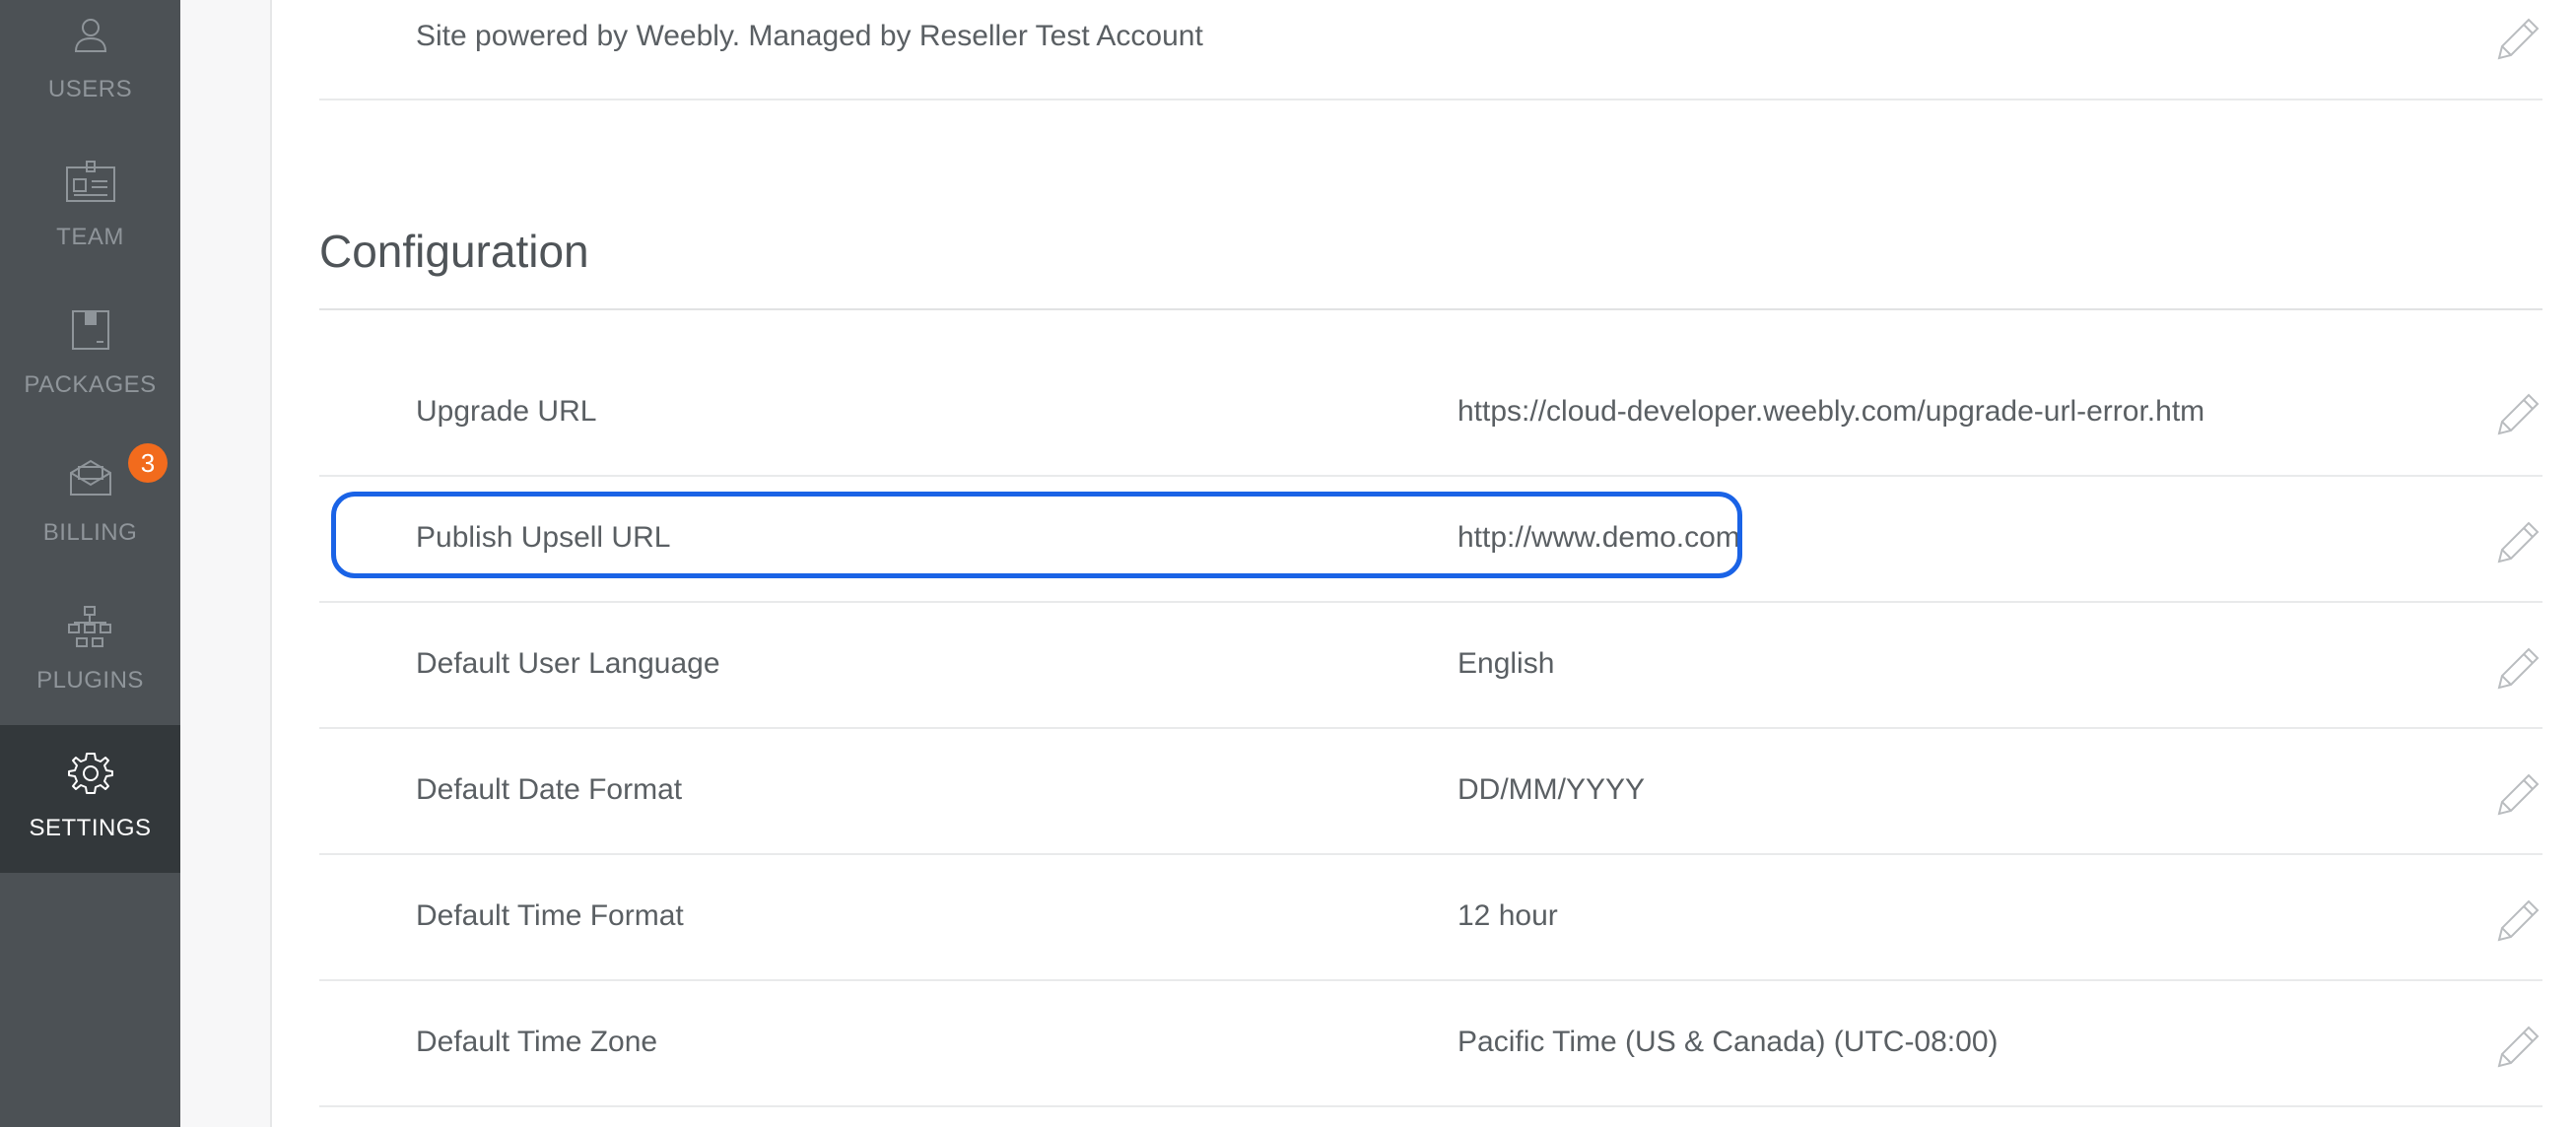 This screenshot has height=1127, width=2576. Describe the element at coordinates (90, 532) in the screenshot. I see `sidebar-label-billing: BILLING` at that location.